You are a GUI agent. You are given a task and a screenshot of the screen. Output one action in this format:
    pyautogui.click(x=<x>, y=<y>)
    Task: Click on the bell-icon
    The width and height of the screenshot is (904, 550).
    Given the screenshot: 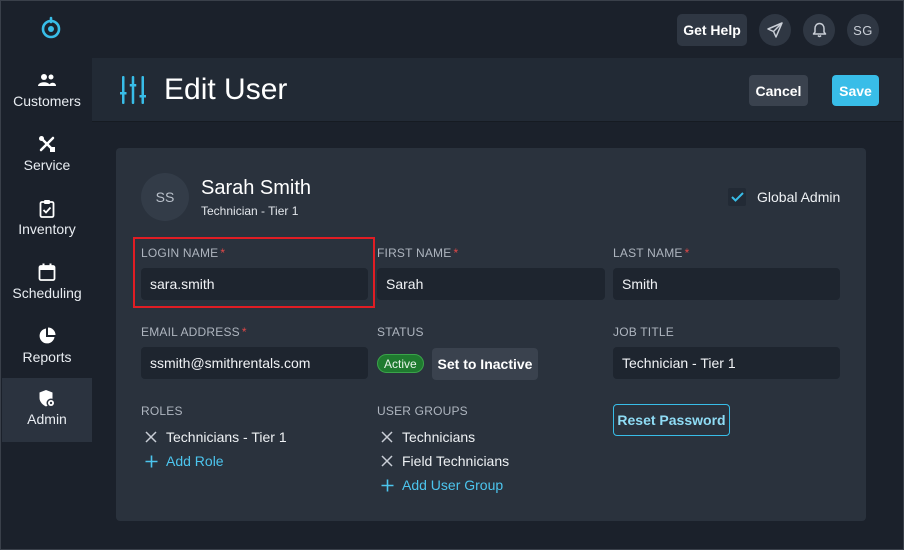 What is the action you would take?
    pyautogui.click(x=819, y=30)
    